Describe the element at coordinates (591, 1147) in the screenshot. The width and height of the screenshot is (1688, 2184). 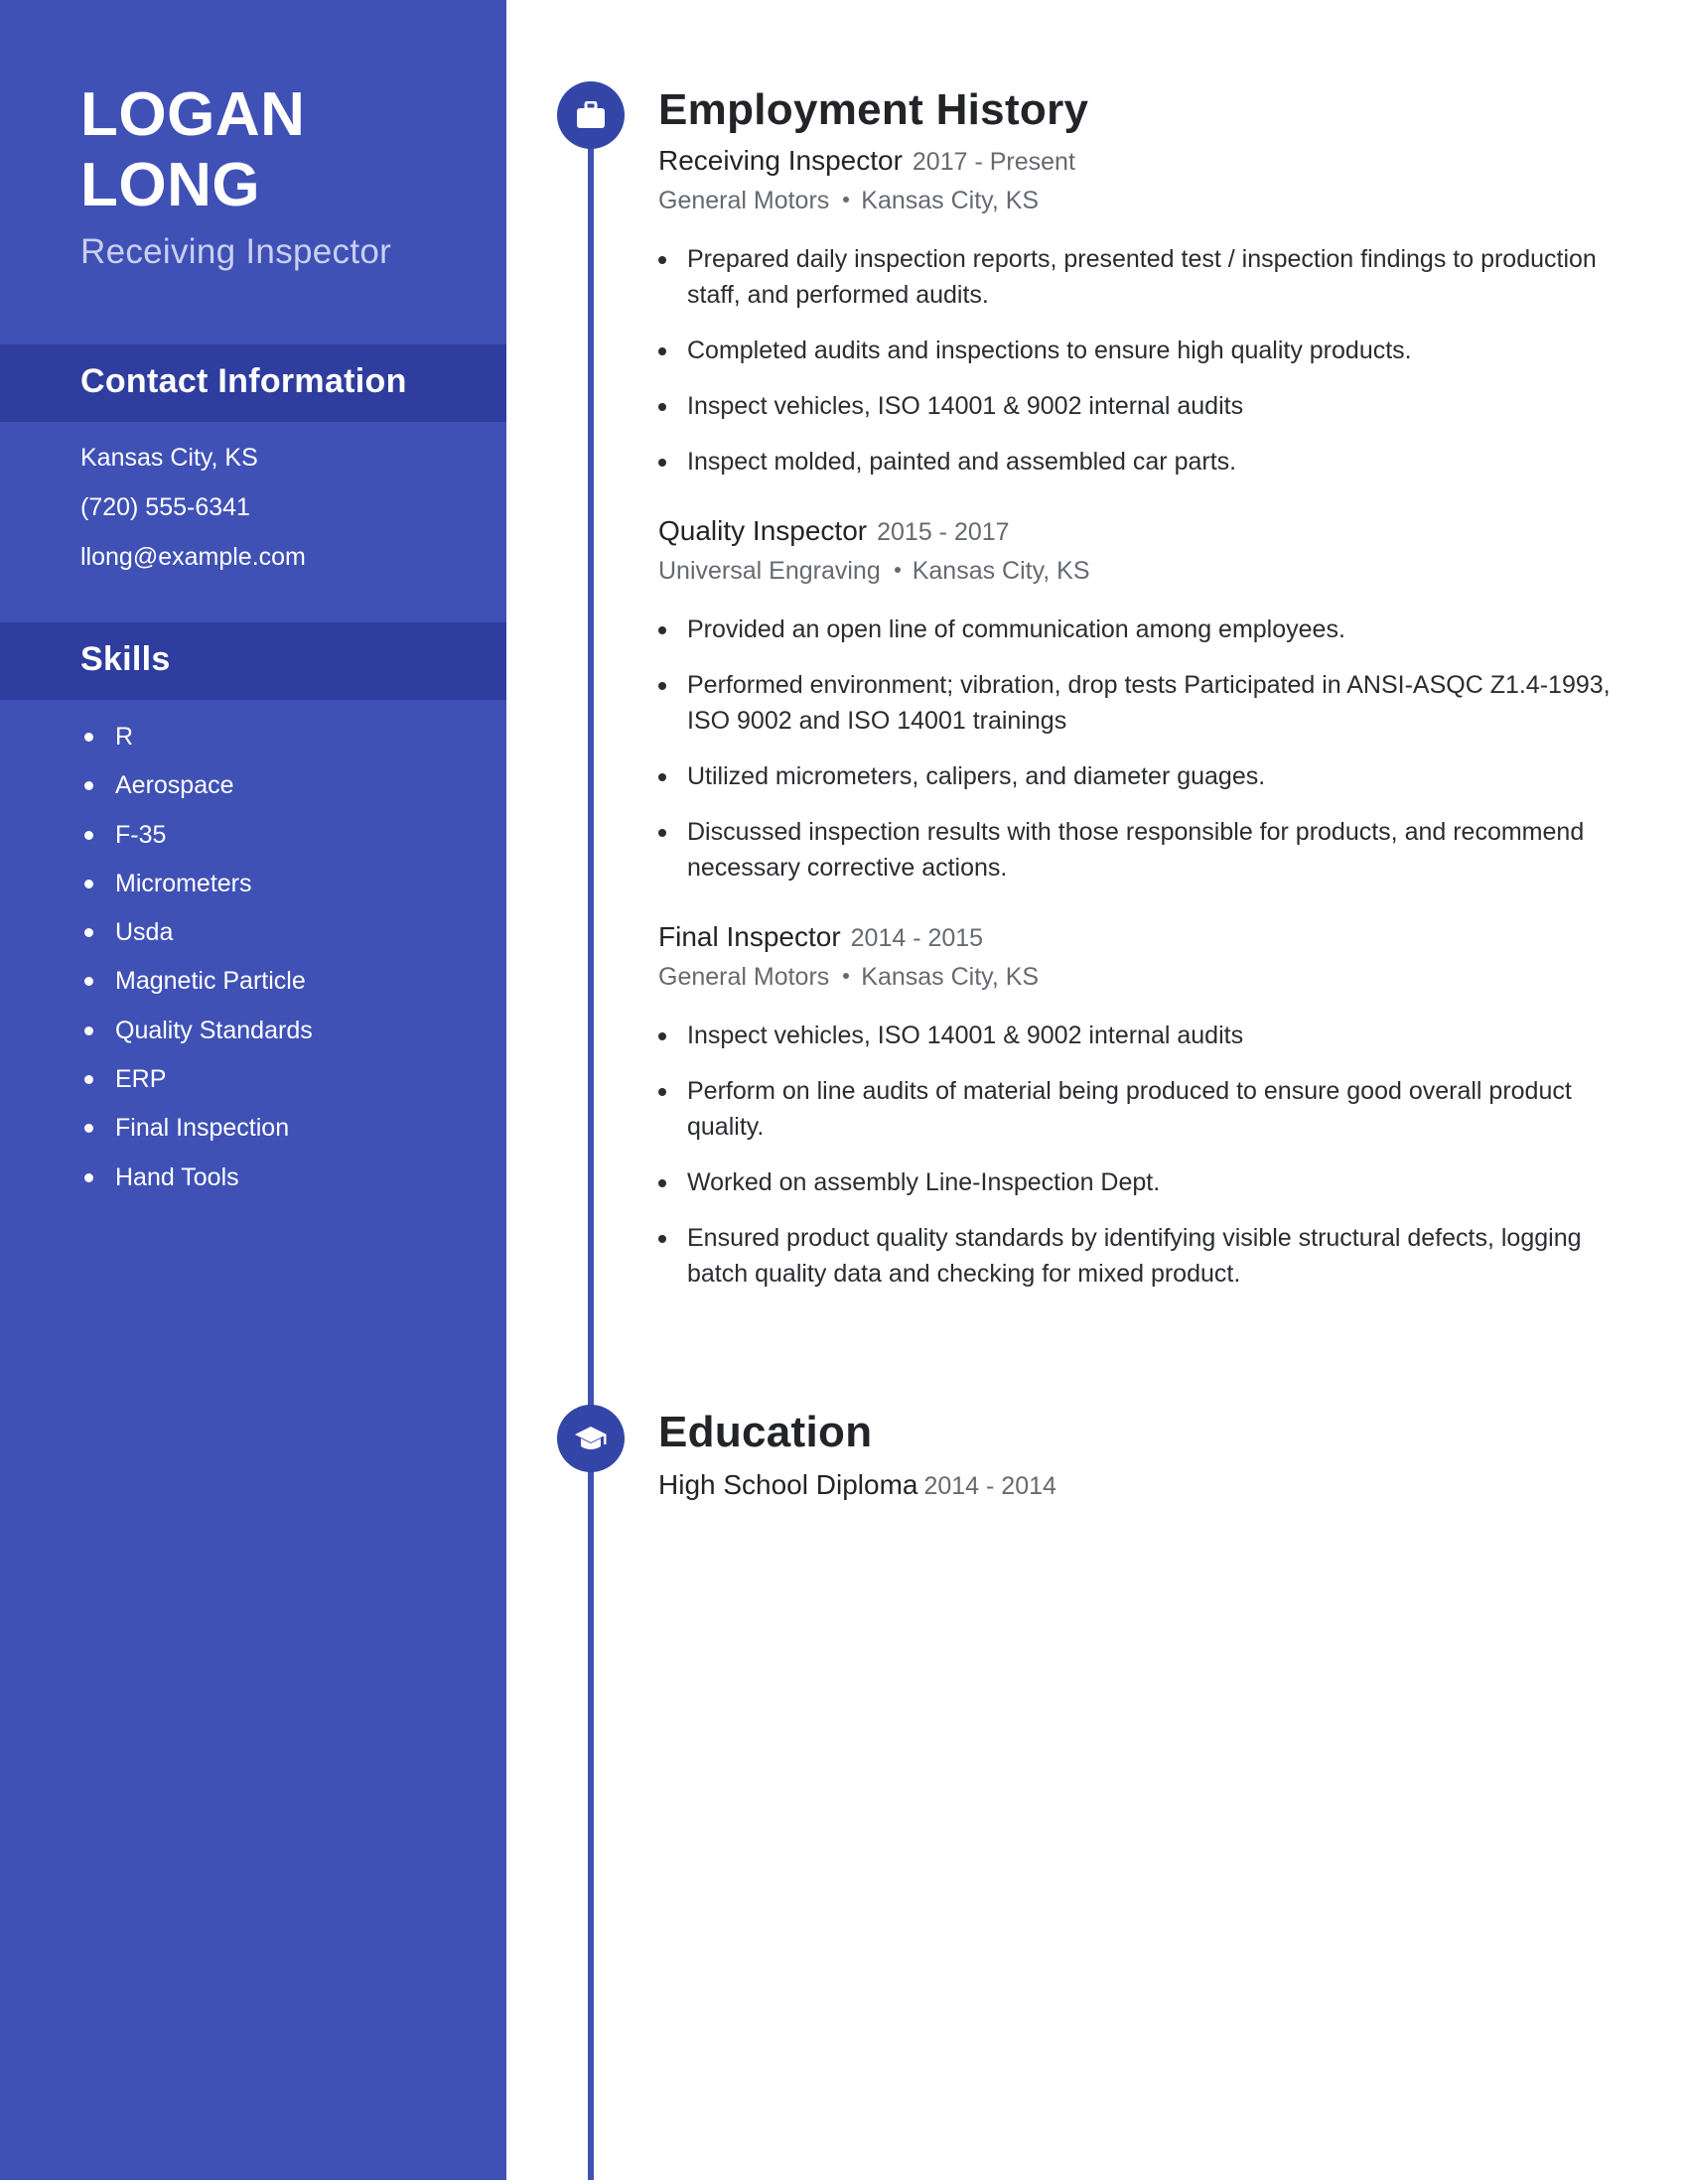
I see `timeline-line` at that location.